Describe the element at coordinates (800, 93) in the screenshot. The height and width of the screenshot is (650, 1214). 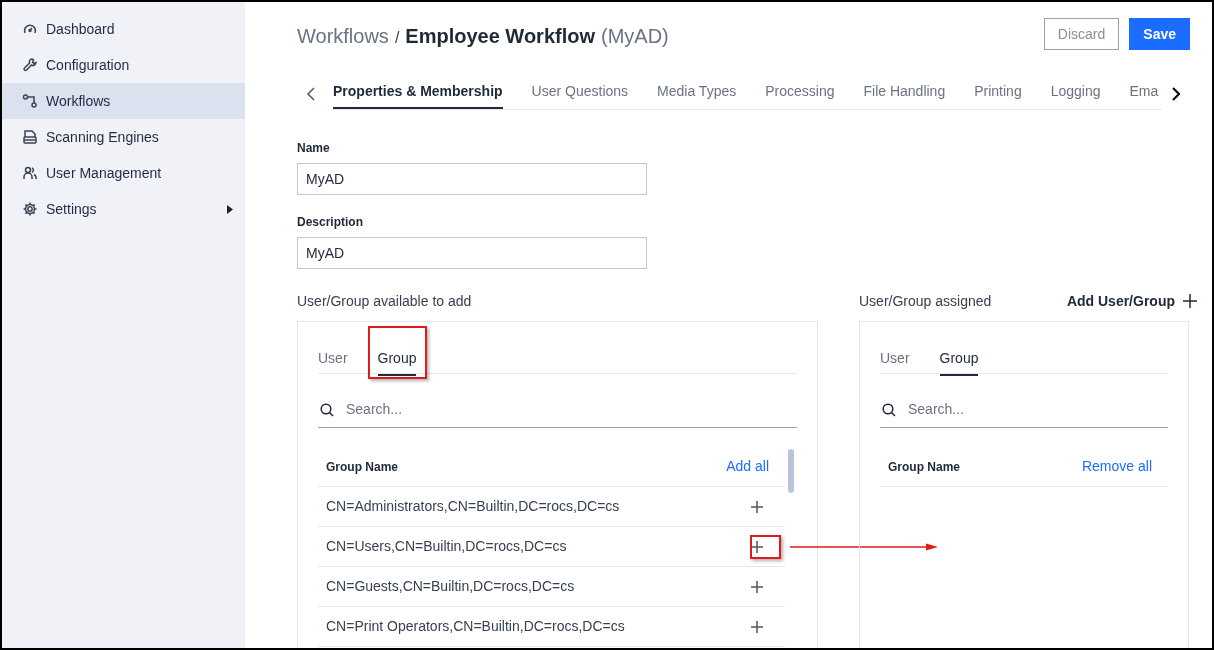
I see `tab: Processing` at that location.